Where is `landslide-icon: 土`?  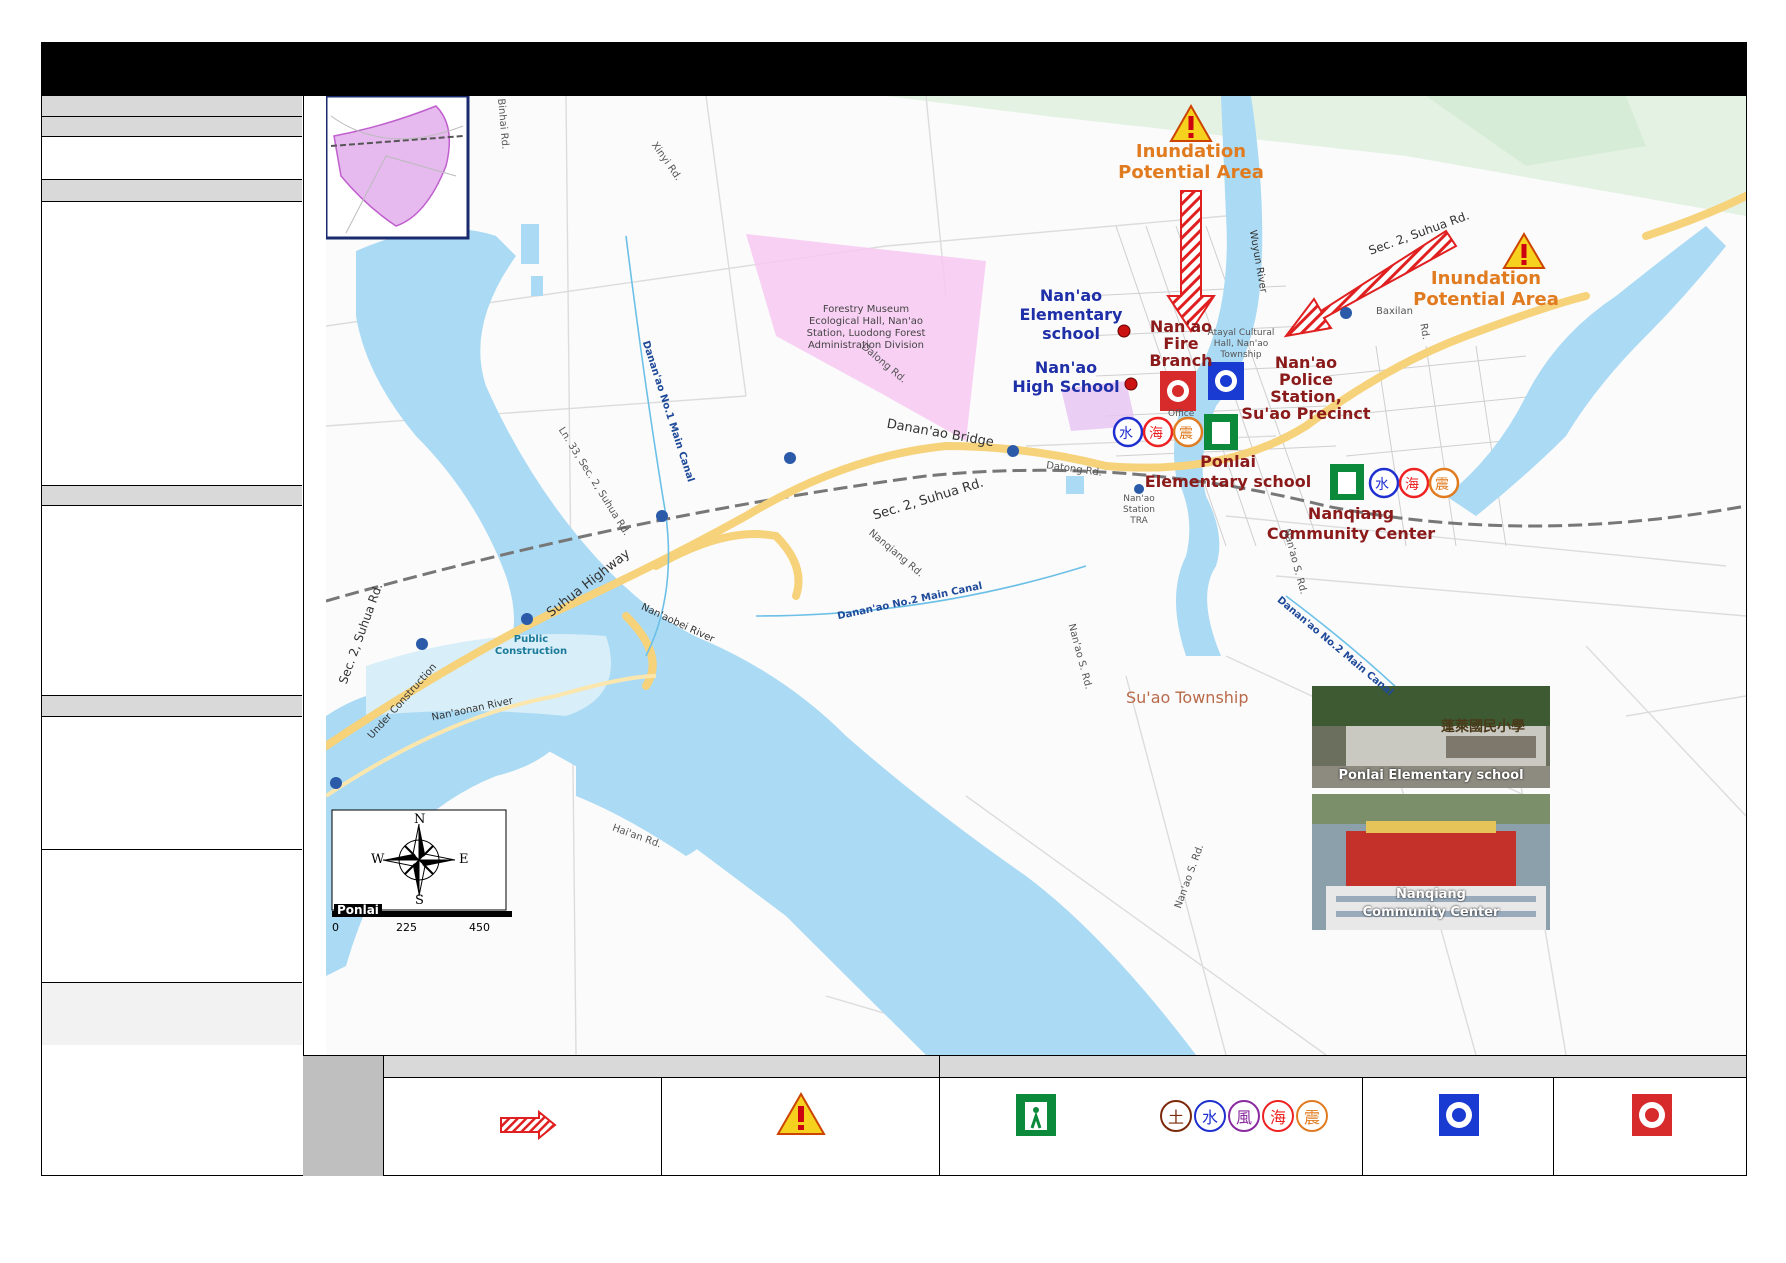 landslide-icon: 土 is located at coordinates (1176, 1116).